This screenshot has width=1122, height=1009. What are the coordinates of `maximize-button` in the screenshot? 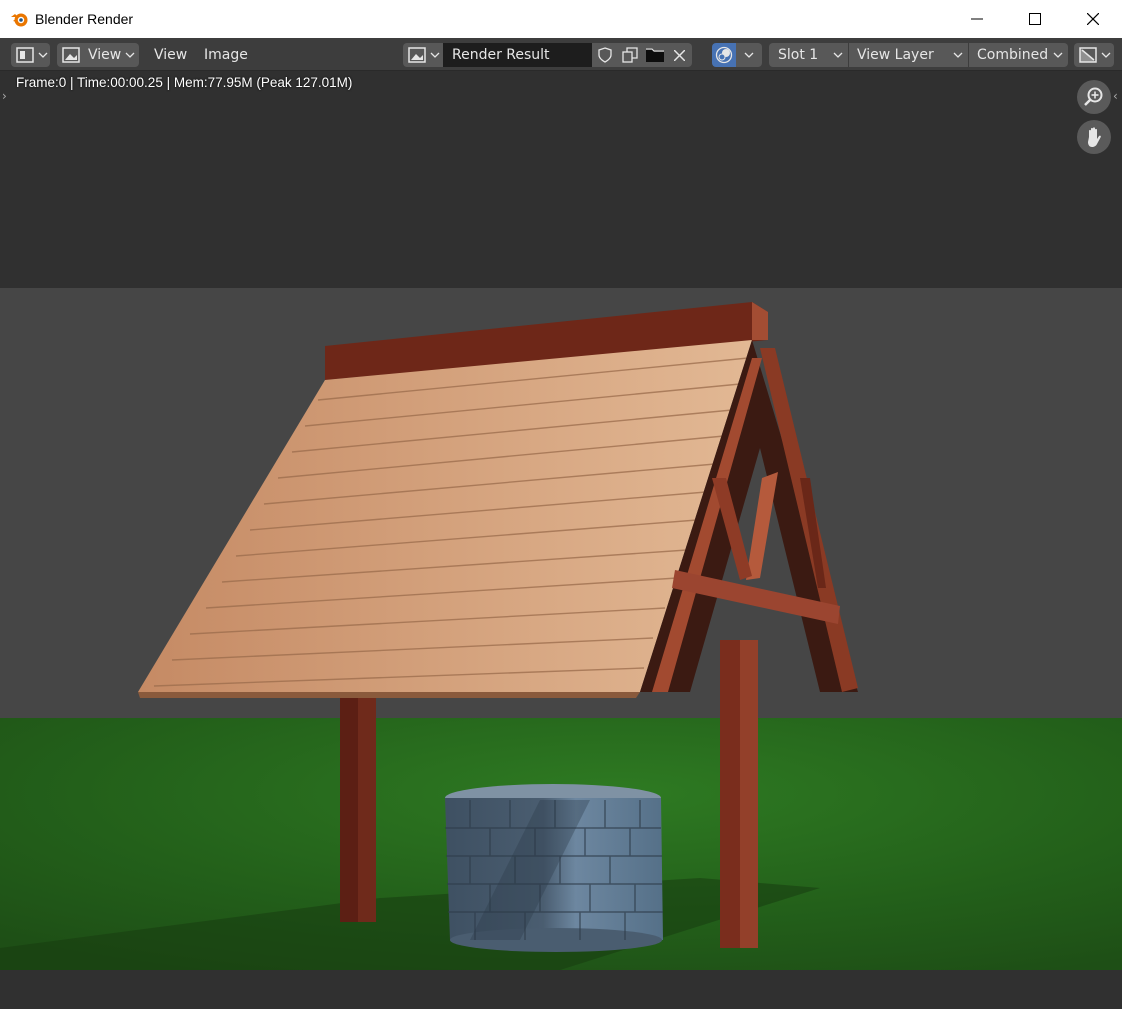 It's located at (1035, 19).